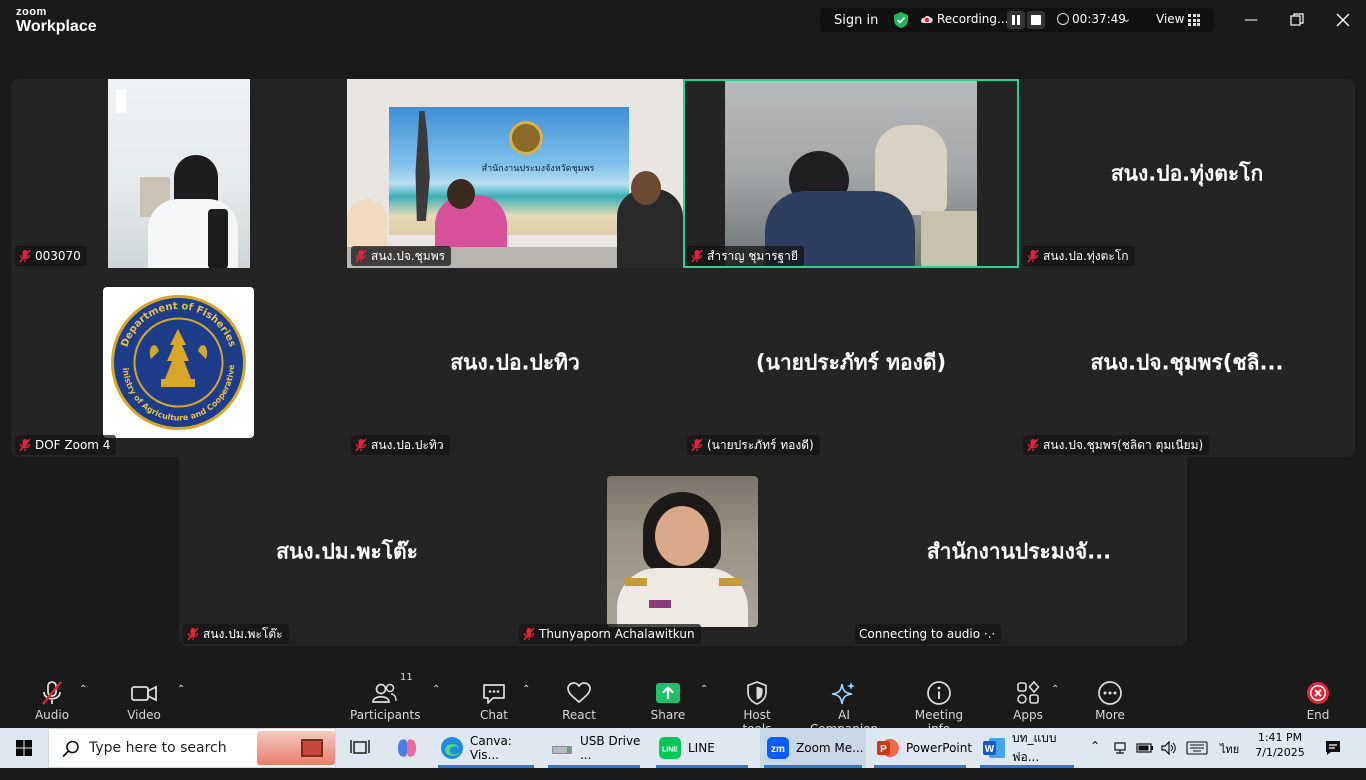 The height and width of the screenshot is (780, 1366). I want to click on participant-tile: สนง.ปอ.ทุ่งตะโก สนง.ปอ.ทุ่งตะโก, so click(1187, 173).